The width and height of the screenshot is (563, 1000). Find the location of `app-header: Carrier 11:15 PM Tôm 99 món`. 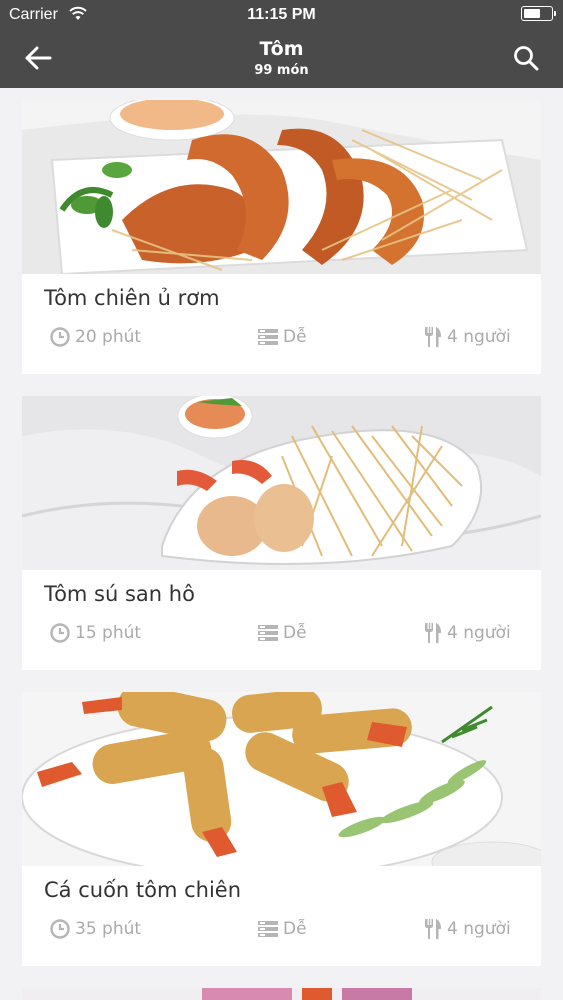

app-header: Carrier 11:15 PM Tôm 99 món is located at coordinates (281, 44).